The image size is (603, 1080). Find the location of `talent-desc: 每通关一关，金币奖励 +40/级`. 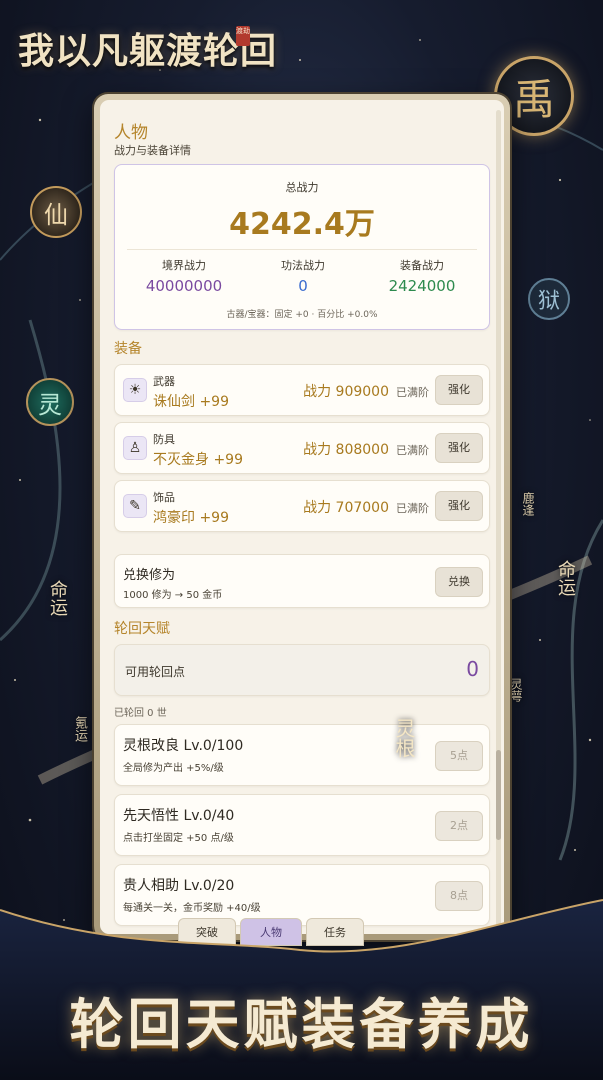

talent-desc: 每通关一关，金币奖励 +40/级 is located at coordinates (192, 908).